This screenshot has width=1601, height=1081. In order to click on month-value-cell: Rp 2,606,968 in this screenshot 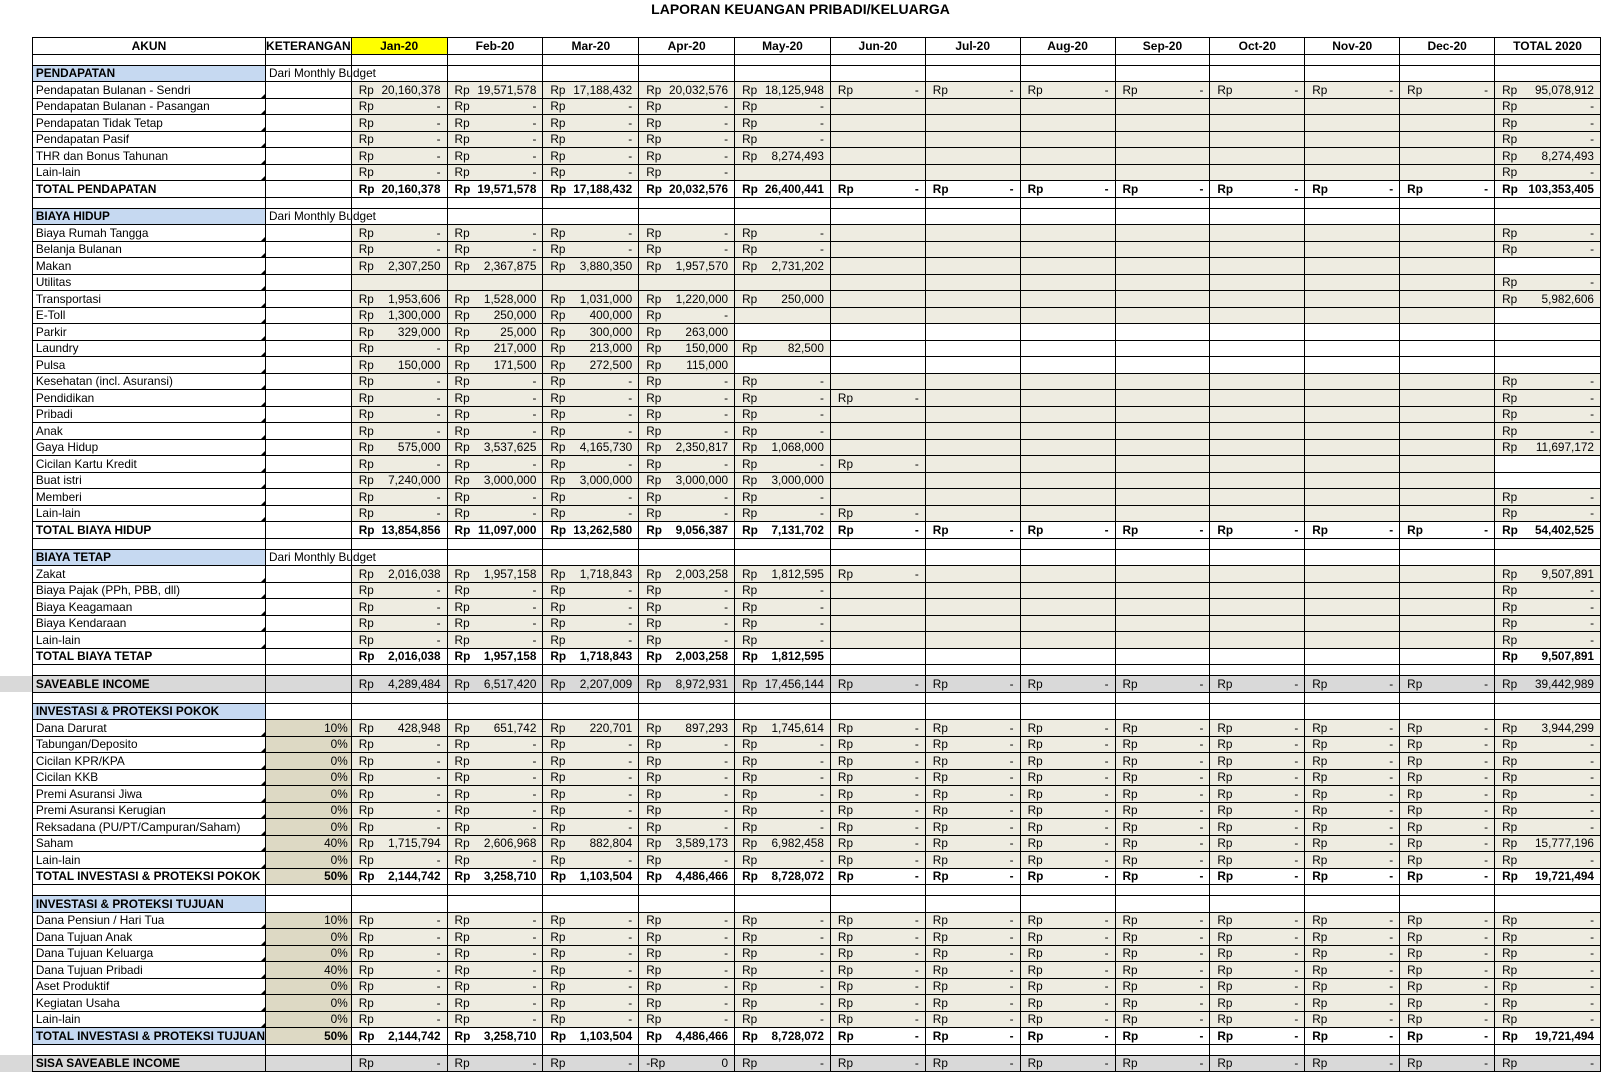, I will do `click(495, 843)`.